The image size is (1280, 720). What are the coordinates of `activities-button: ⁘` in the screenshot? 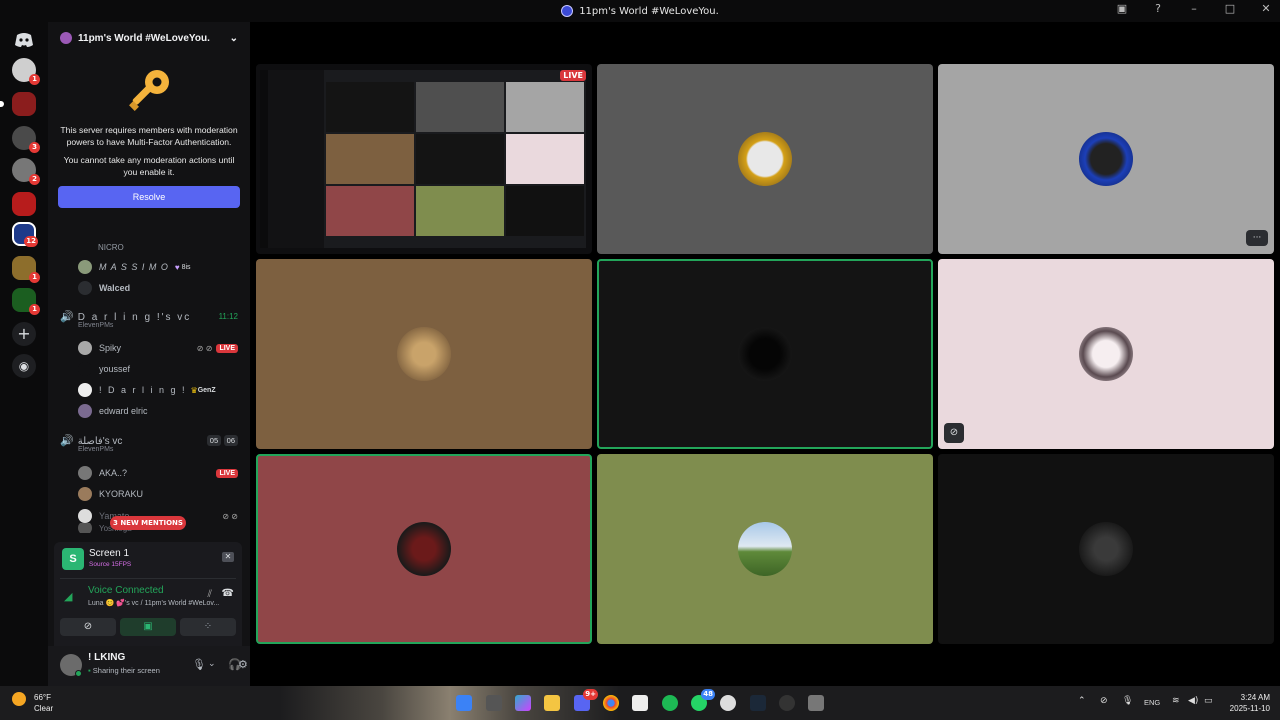 It's located at (208, 627).